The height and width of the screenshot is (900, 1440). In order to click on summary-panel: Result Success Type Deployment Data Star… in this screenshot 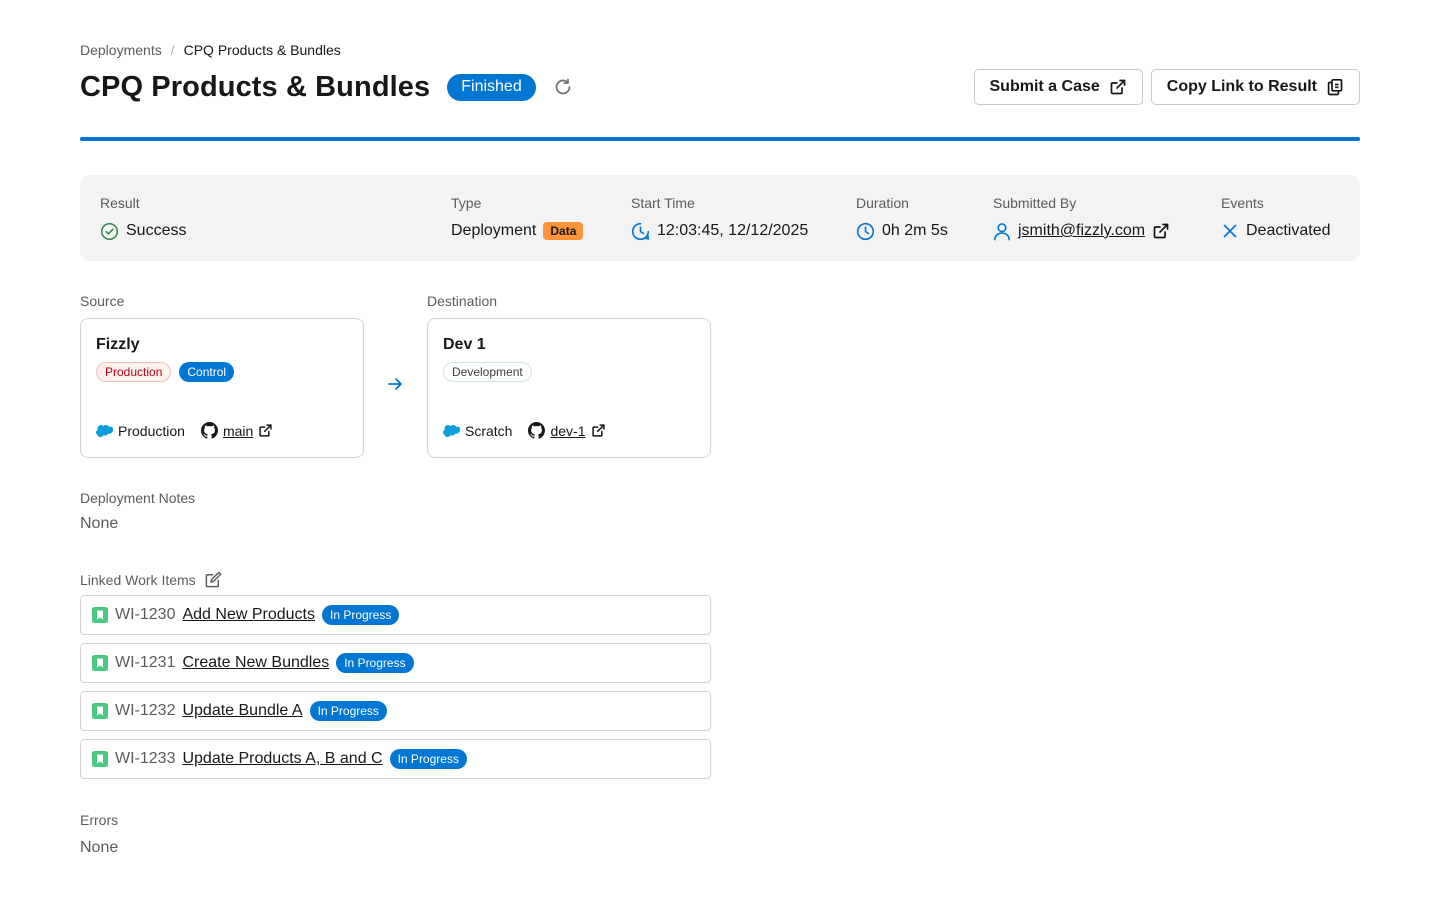, I will do `click(720, 218)`.